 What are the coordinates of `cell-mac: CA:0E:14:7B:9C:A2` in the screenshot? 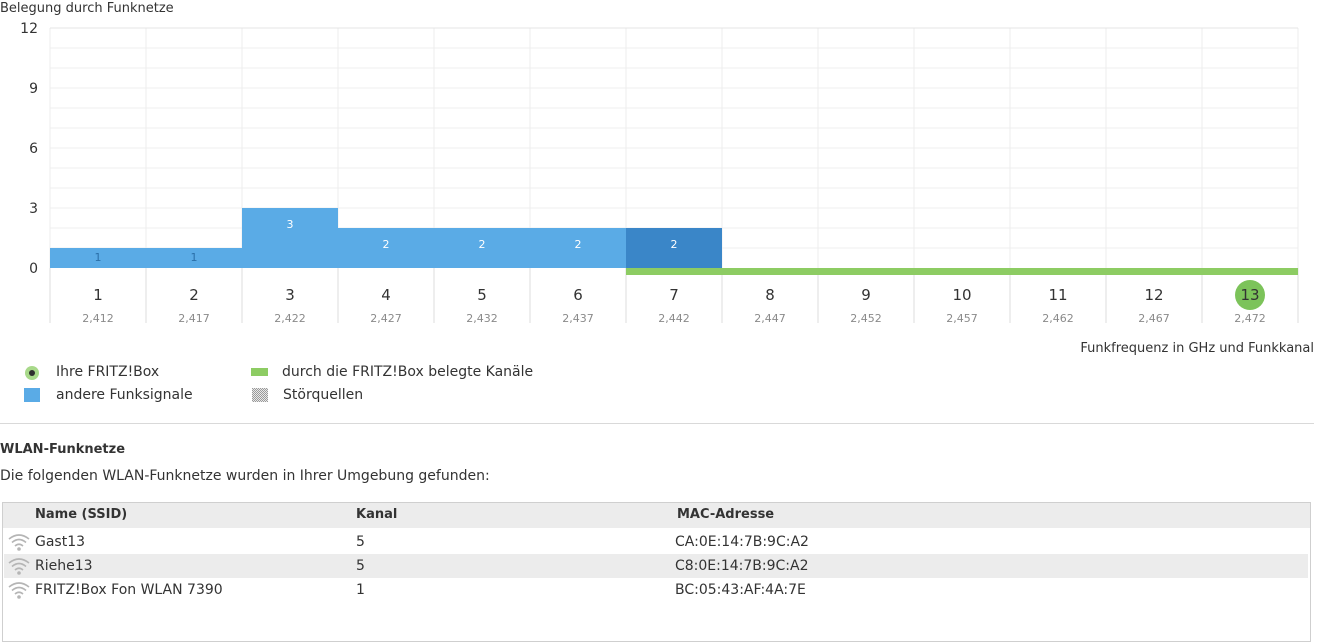 It's located at (742, 542).